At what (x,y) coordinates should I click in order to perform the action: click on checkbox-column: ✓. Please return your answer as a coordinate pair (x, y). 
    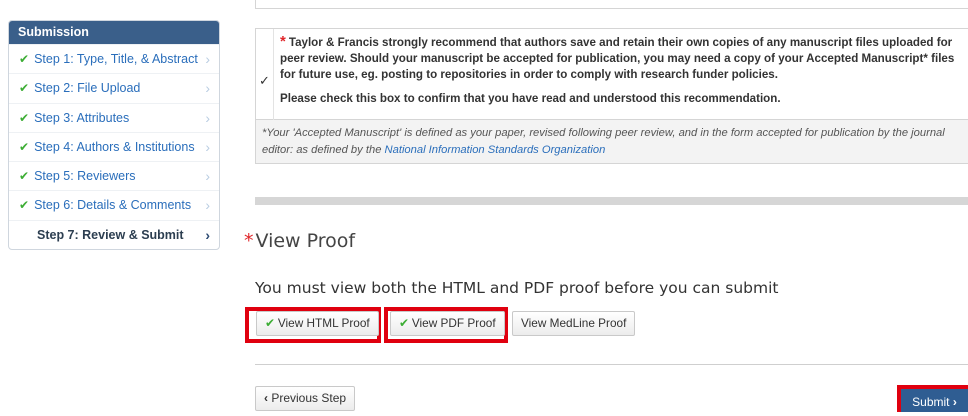
    Looking at the image, I should click on (265, 75).